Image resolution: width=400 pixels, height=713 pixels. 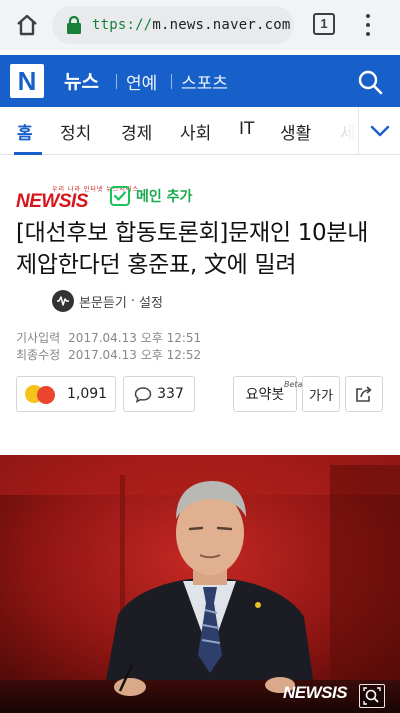 I want to click on main-add-label: 메인 추가, so click(x=164, y=197).